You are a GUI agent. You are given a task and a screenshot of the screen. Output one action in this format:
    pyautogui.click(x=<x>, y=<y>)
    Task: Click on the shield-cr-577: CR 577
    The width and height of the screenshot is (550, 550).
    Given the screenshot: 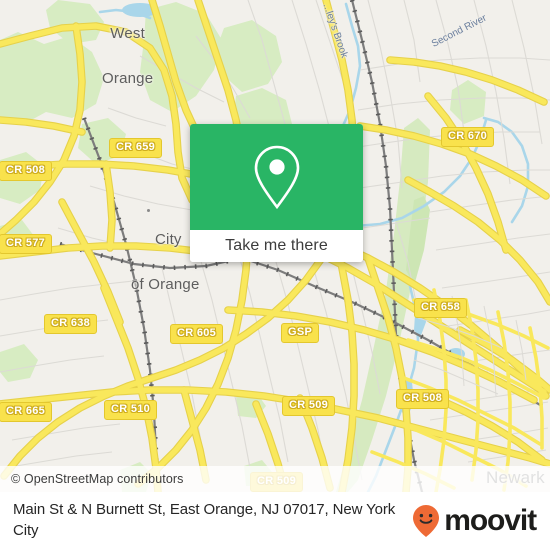 What is the action you would take?
    pyautogui.click(x=26, y=244)
    